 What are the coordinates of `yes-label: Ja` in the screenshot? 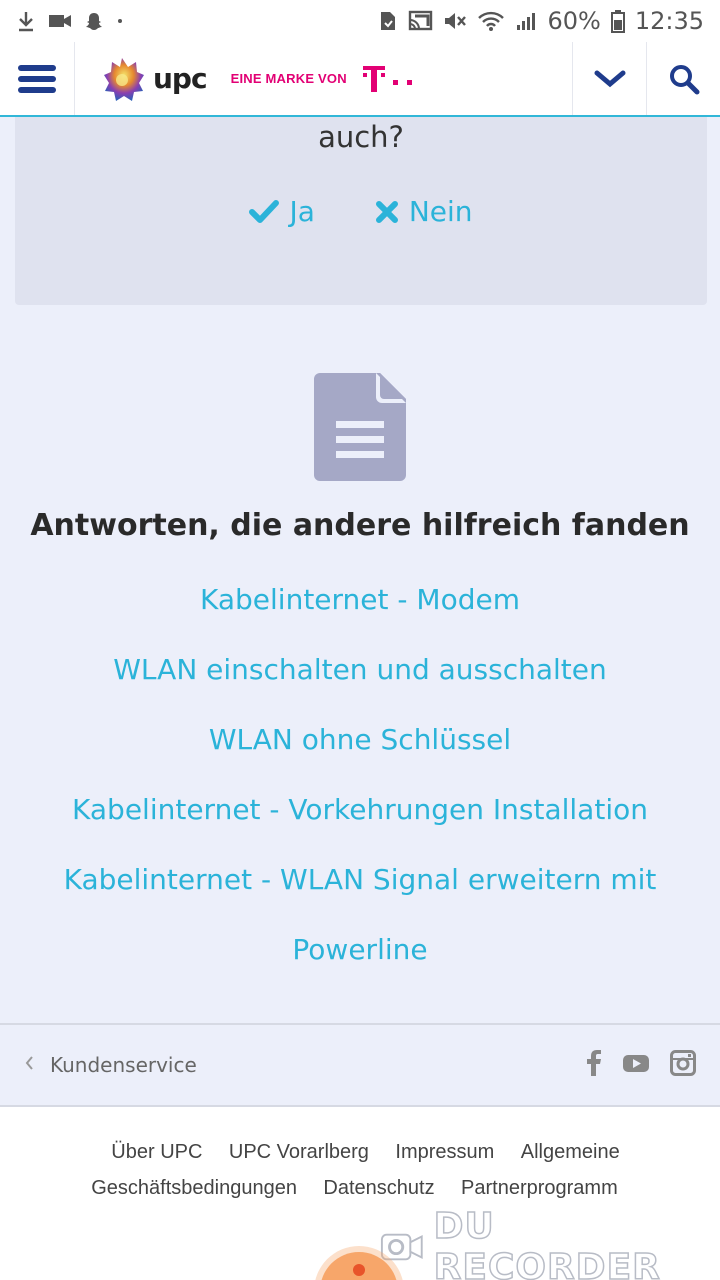 It's located at (302, 211).